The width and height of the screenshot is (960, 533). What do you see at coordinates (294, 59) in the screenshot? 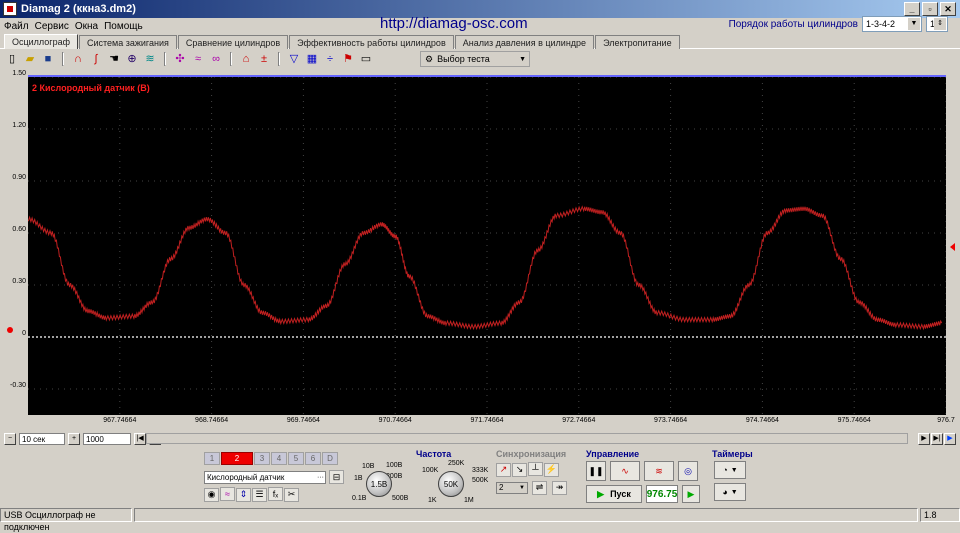
I see `filter-icon: ▽` at bounding box center [294, 59].